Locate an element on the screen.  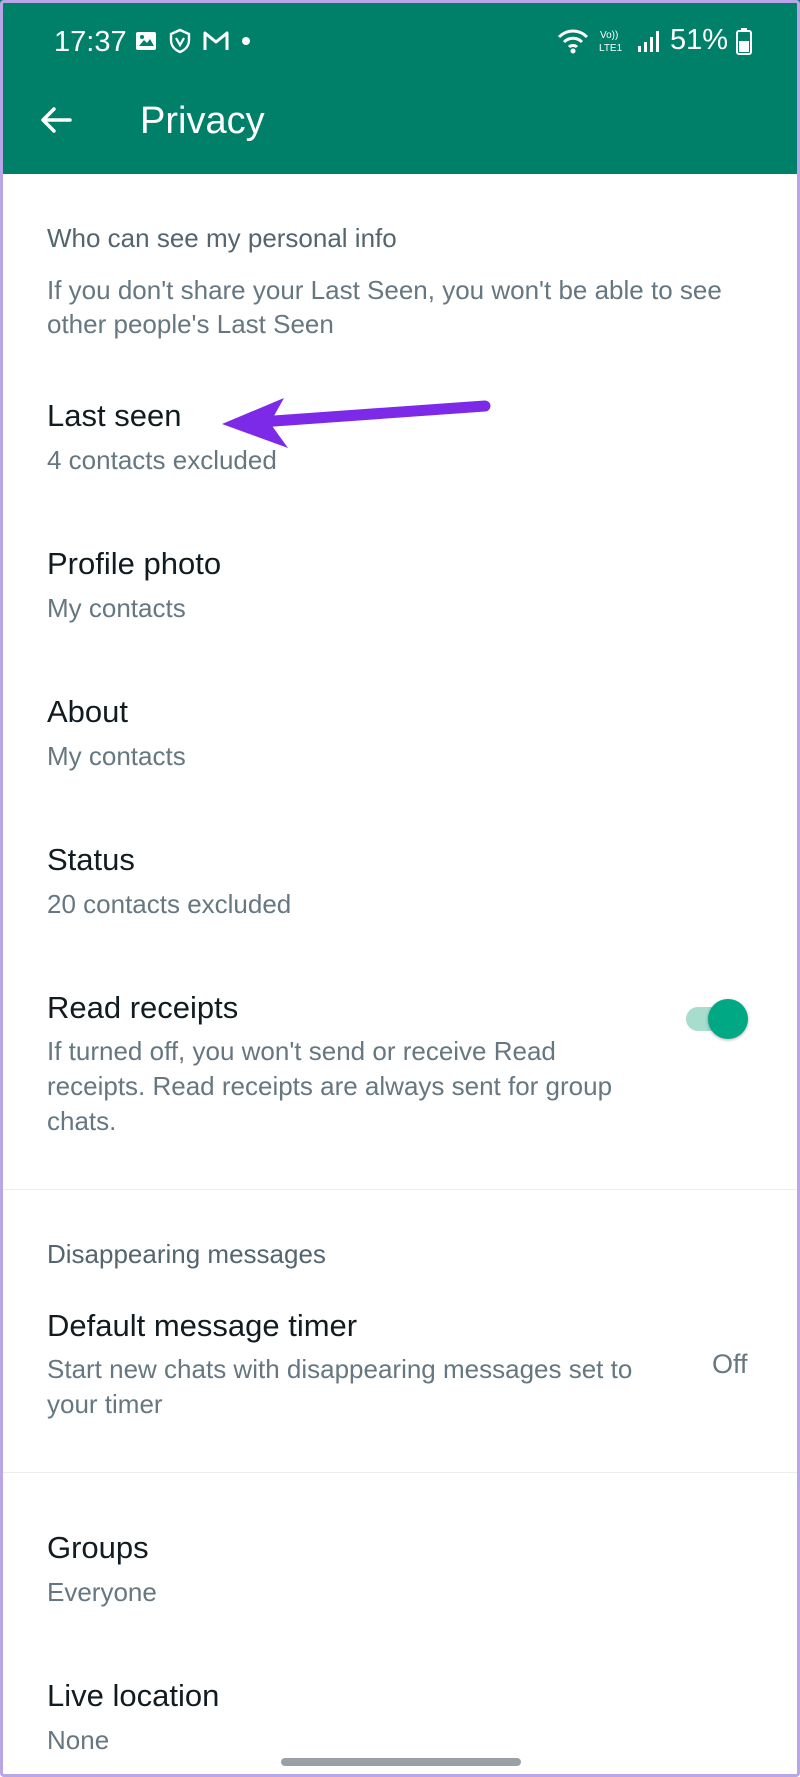
signal-icon is located at coordinates (648, 41).